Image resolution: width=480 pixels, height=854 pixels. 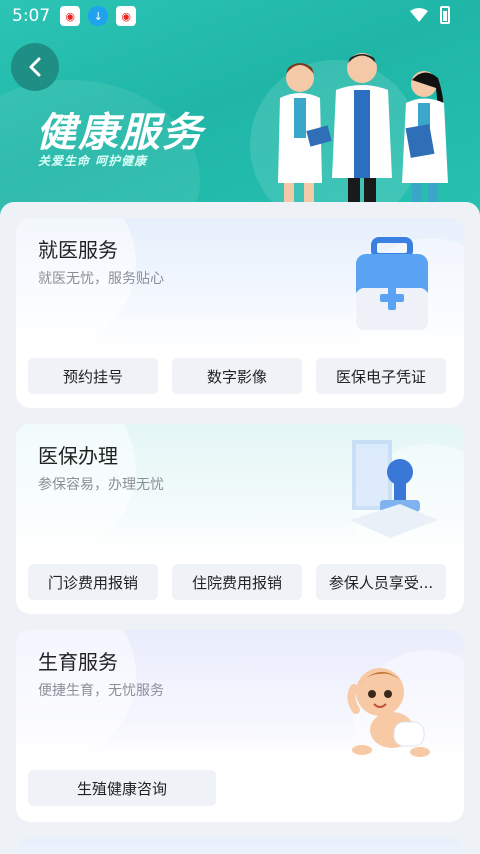 What do you see at coordinates (381, 376) in the screenshot?
I see `insurance-voucher-button: 医保电子凭证` at bounding box center [381, 376].